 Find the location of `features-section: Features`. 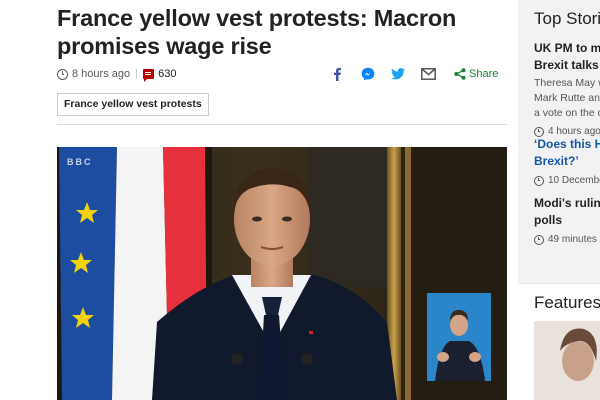

features-section: Features is located at coordinates (559, 341).